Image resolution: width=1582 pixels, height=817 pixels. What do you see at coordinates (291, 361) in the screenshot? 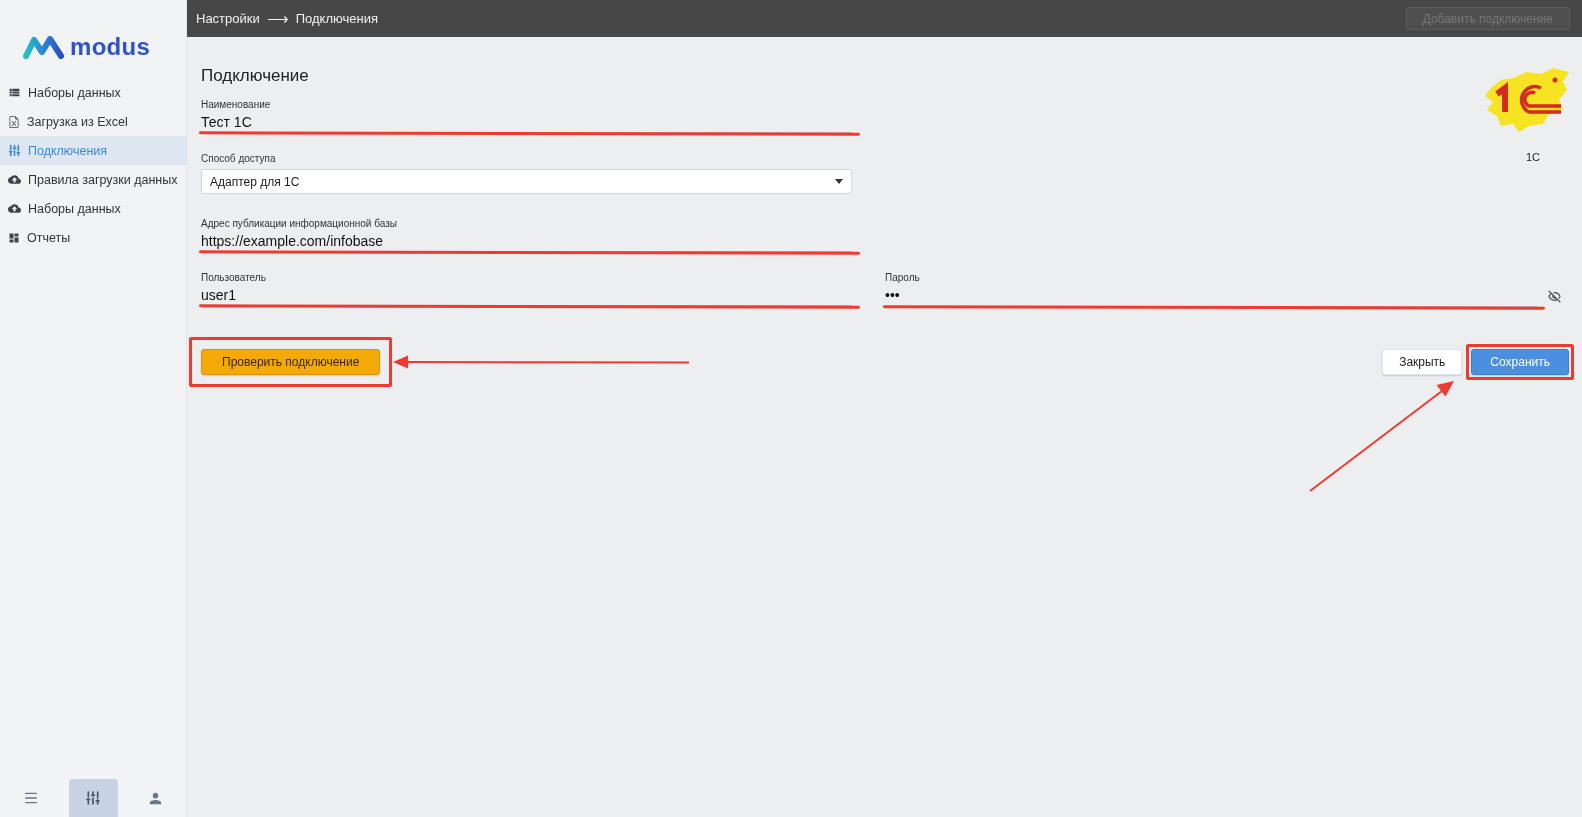
I see `action-button: Проверить подключение` at bounding box center [291, 361].